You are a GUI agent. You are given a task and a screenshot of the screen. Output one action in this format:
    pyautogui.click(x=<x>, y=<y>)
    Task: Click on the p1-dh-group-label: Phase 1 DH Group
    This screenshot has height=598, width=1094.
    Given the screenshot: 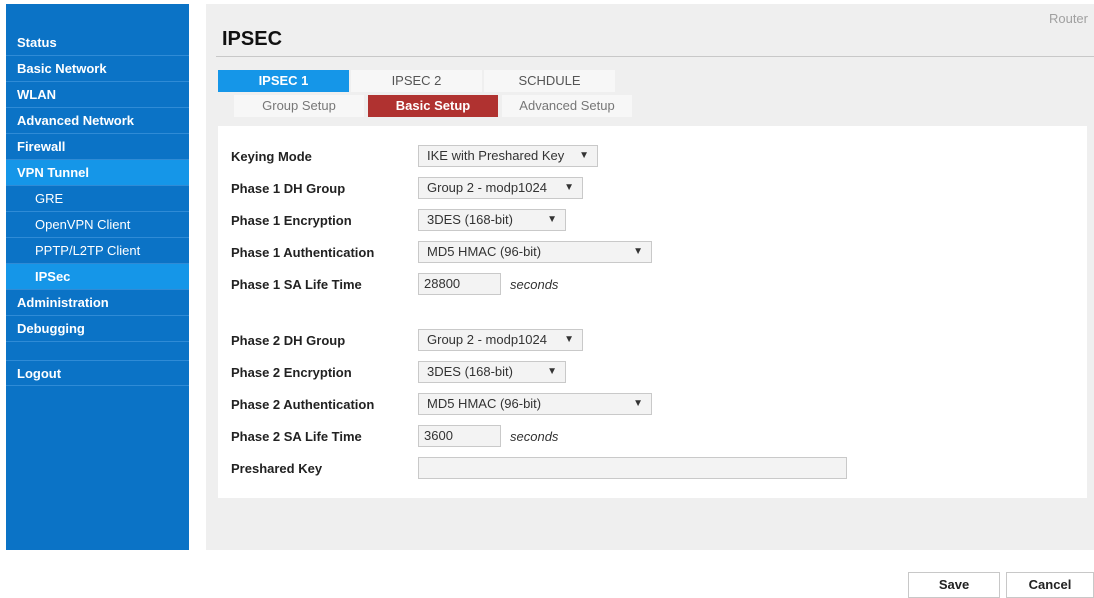 What is the action you would take?
    pyautogui.click(x=288, y=188)
    